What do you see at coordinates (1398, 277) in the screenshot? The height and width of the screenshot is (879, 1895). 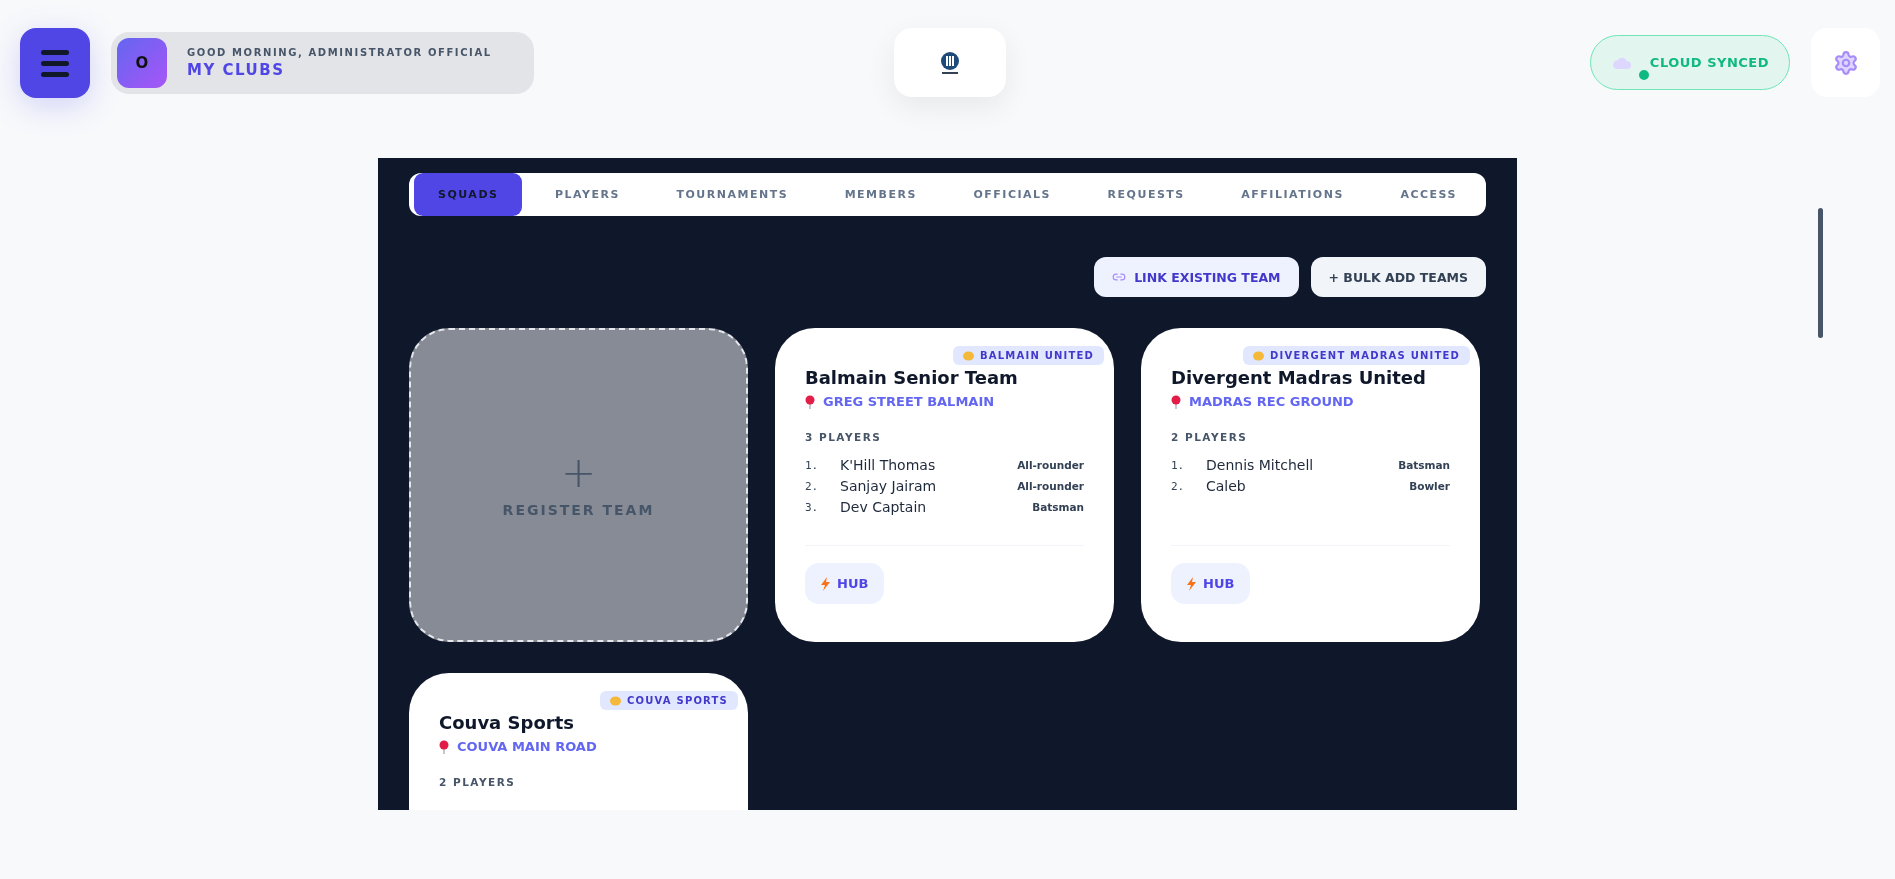 I see `bulk-add-button: + BULK ADD TEAMS` at bounding box center [1398, 277].